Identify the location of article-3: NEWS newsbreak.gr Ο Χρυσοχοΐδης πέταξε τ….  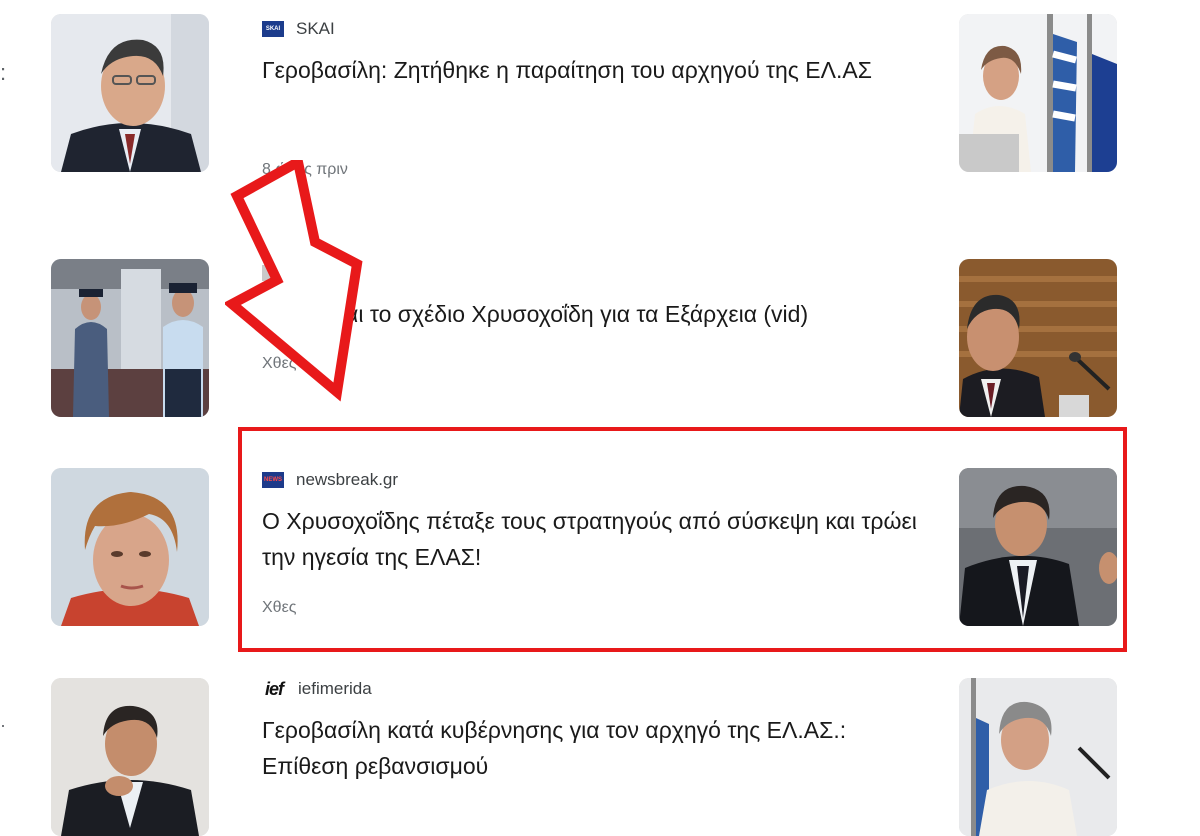
(592, 522).